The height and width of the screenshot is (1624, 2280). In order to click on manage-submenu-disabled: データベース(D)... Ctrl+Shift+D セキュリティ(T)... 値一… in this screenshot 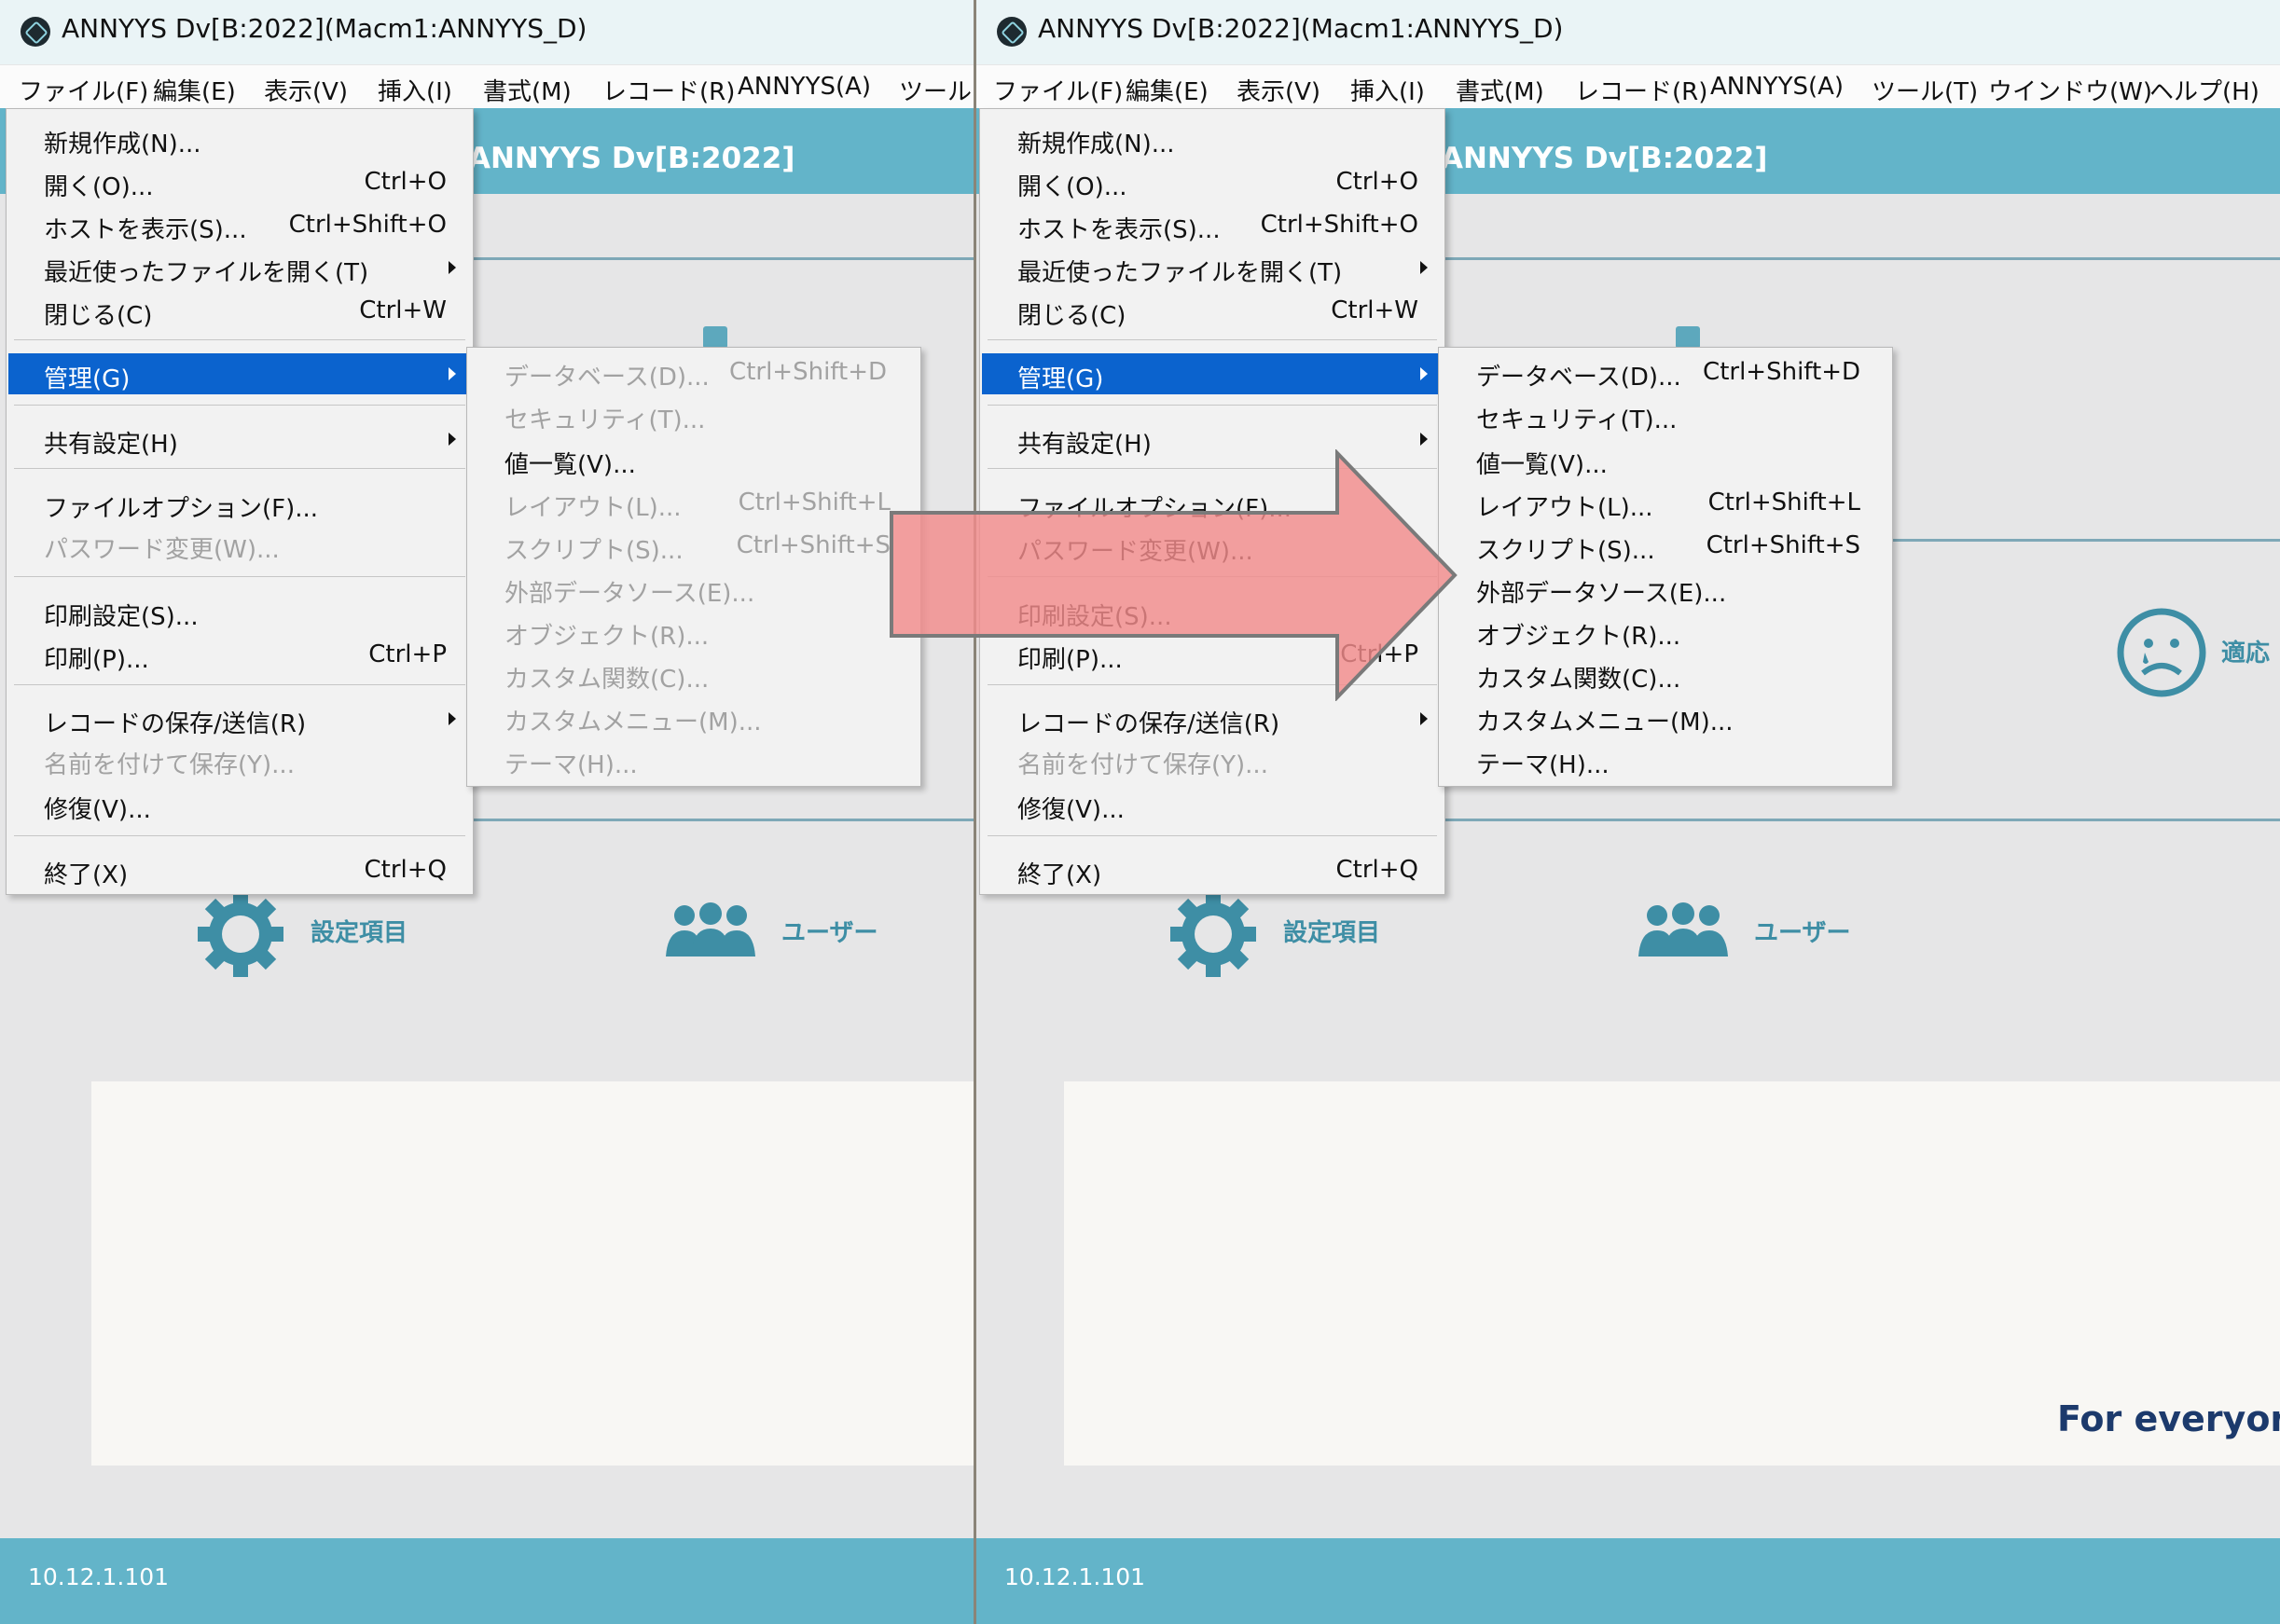, I will do `click(693, 567)`.